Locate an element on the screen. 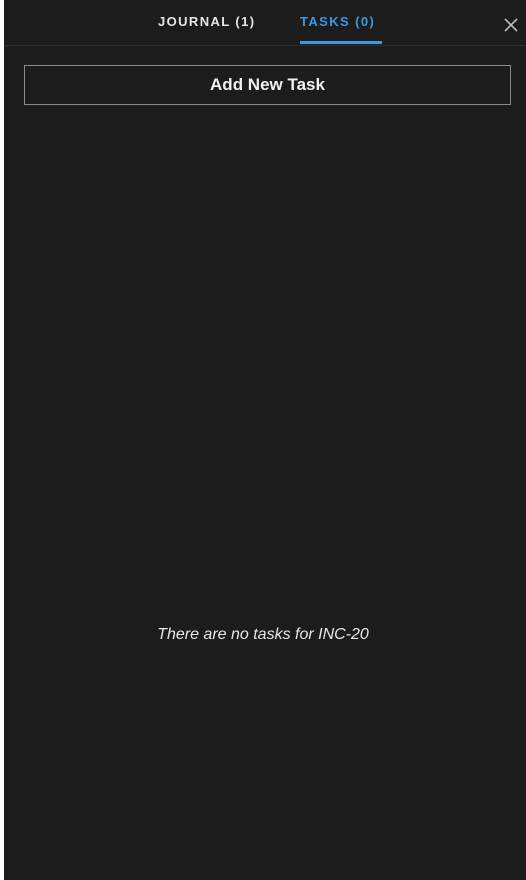 This screenshot has height=880, width=526. tab-tasks: TASKS (0) is located at coordinates (337, 21).